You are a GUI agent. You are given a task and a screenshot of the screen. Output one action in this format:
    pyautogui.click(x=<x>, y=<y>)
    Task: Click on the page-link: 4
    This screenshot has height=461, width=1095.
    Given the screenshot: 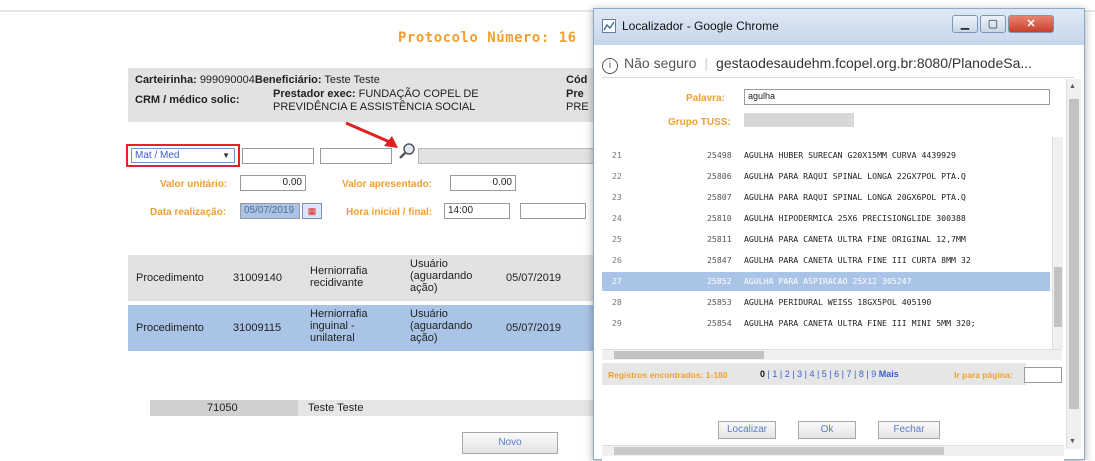 What is the action you would take?
    pyautogui.click(x=811, y=374)
    